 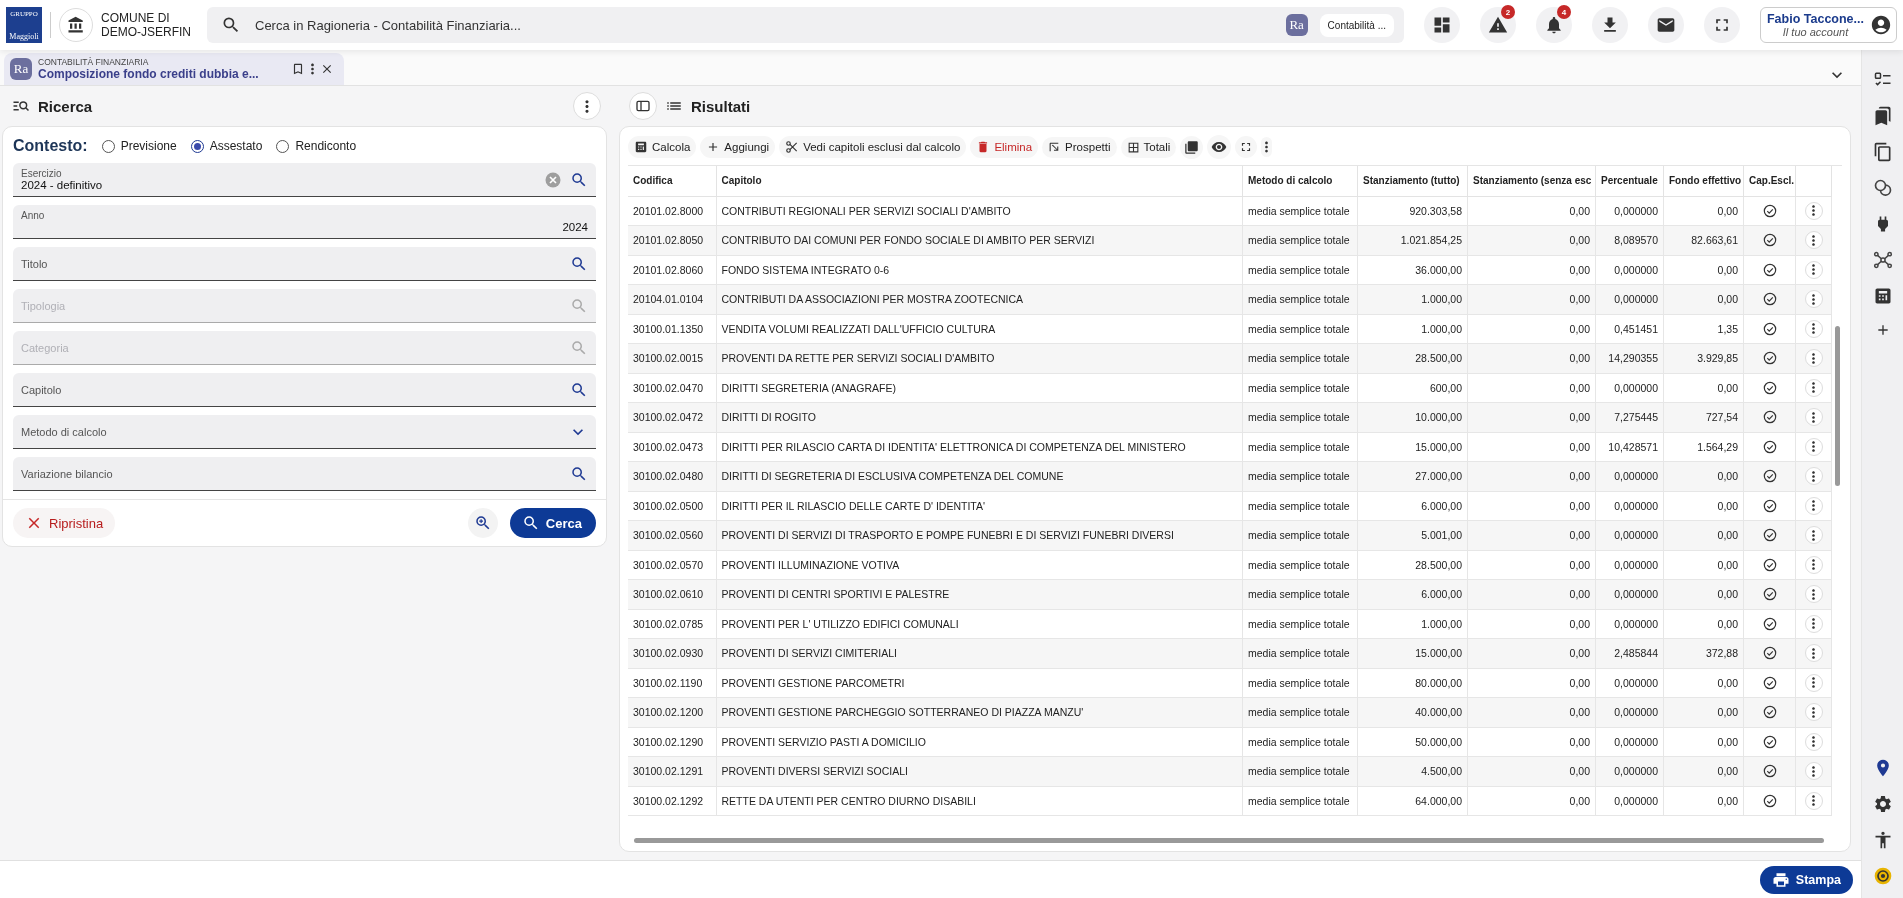 I want to click on print-button: Stampa, so click(x=1806, y=879).